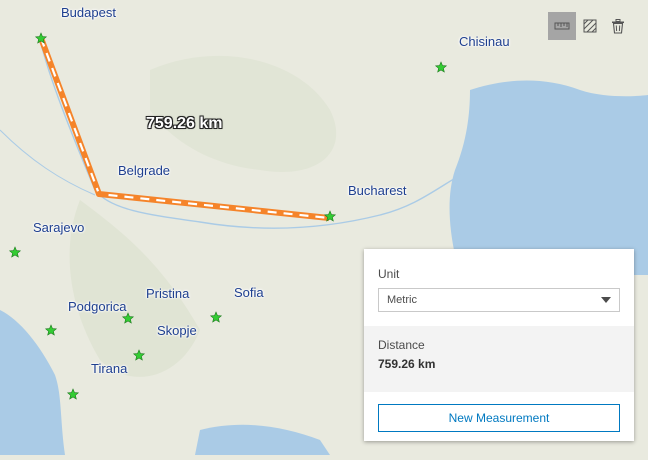 The height and width of the screenshot is (460, 648). I want to click on city-label-pristina: Pristina, so click(167, 293).